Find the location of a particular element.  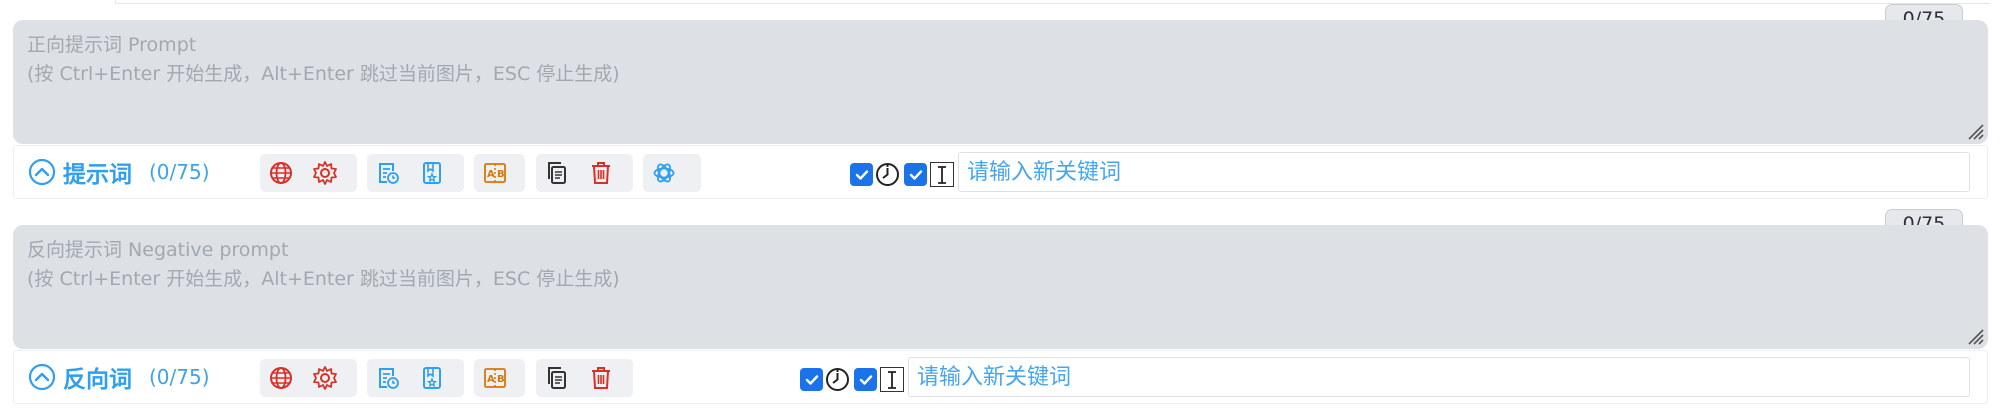

negative-group-translate: AB is located at coordinates (499, 378).